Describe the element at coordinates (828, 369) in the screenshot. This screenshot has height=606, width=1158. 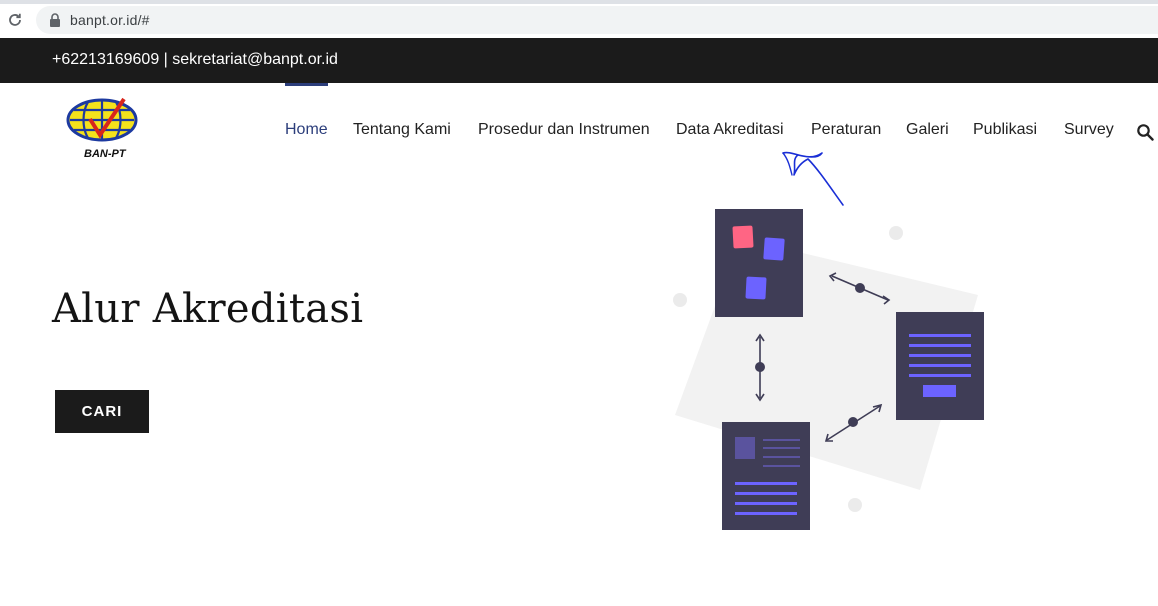
I see `document-flow-illustration` at that location.